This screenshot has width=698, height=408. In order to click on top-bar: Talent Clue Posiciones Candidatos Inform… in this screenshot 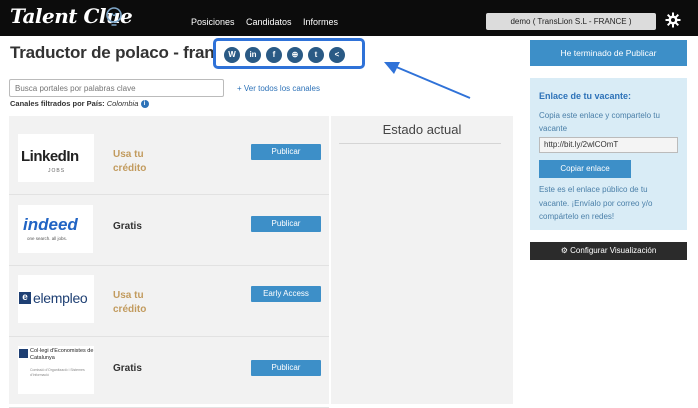, I will do `click(349, 18)`.